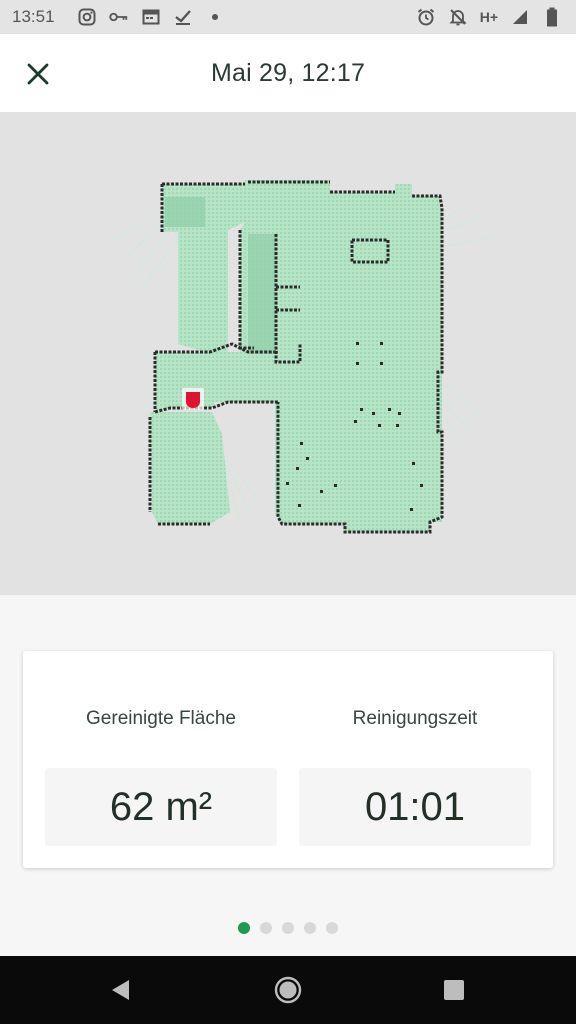  I want to click on cleaned-area-value-box: 62 m², so click(161, 807).